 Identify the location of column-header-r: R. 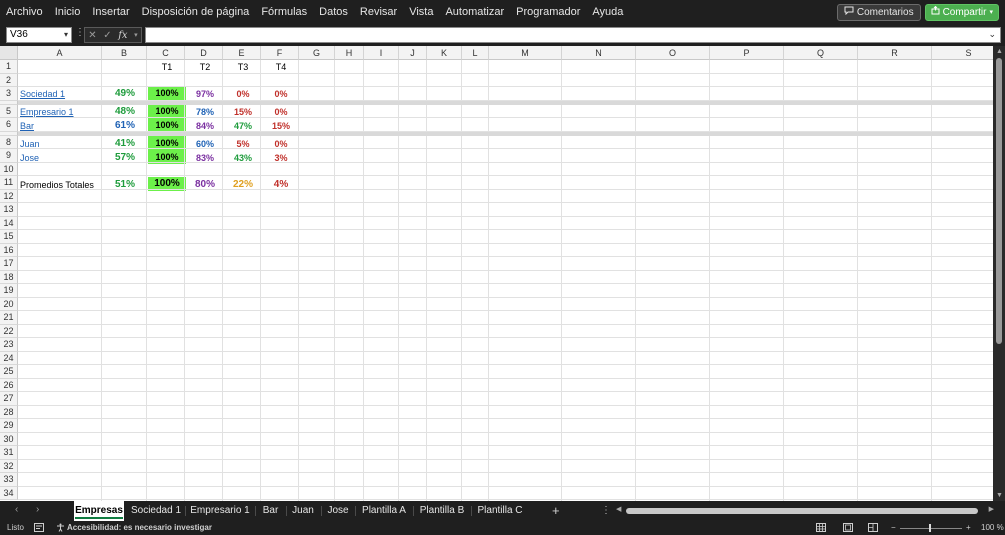
(895, 53).